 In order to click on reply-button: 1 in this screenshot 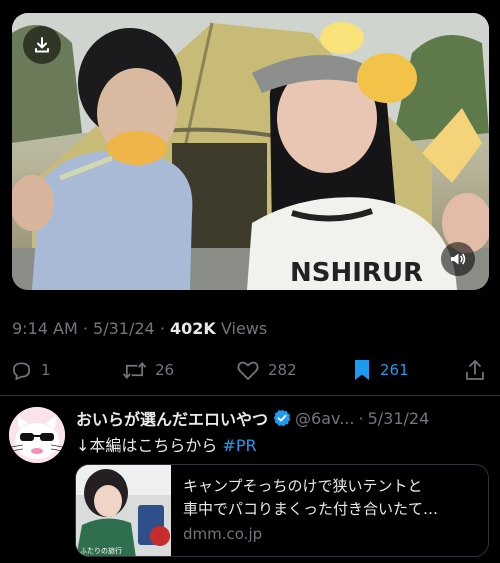, I will do `click(30, 370)`.